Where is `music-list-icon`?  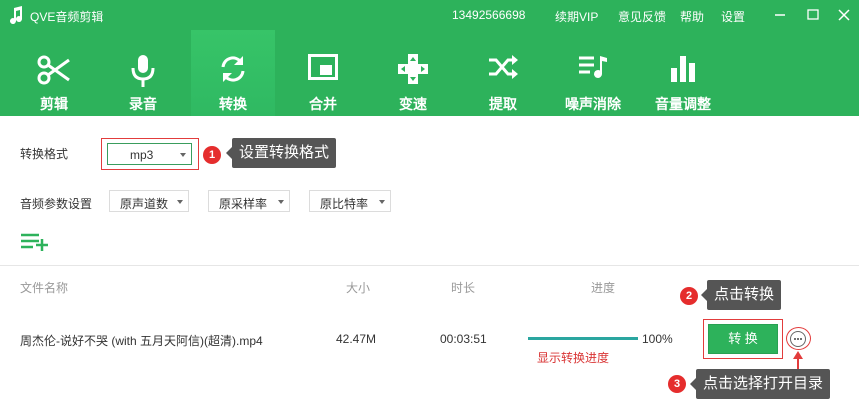
music-list-icon is located at coordinates (593, 67).